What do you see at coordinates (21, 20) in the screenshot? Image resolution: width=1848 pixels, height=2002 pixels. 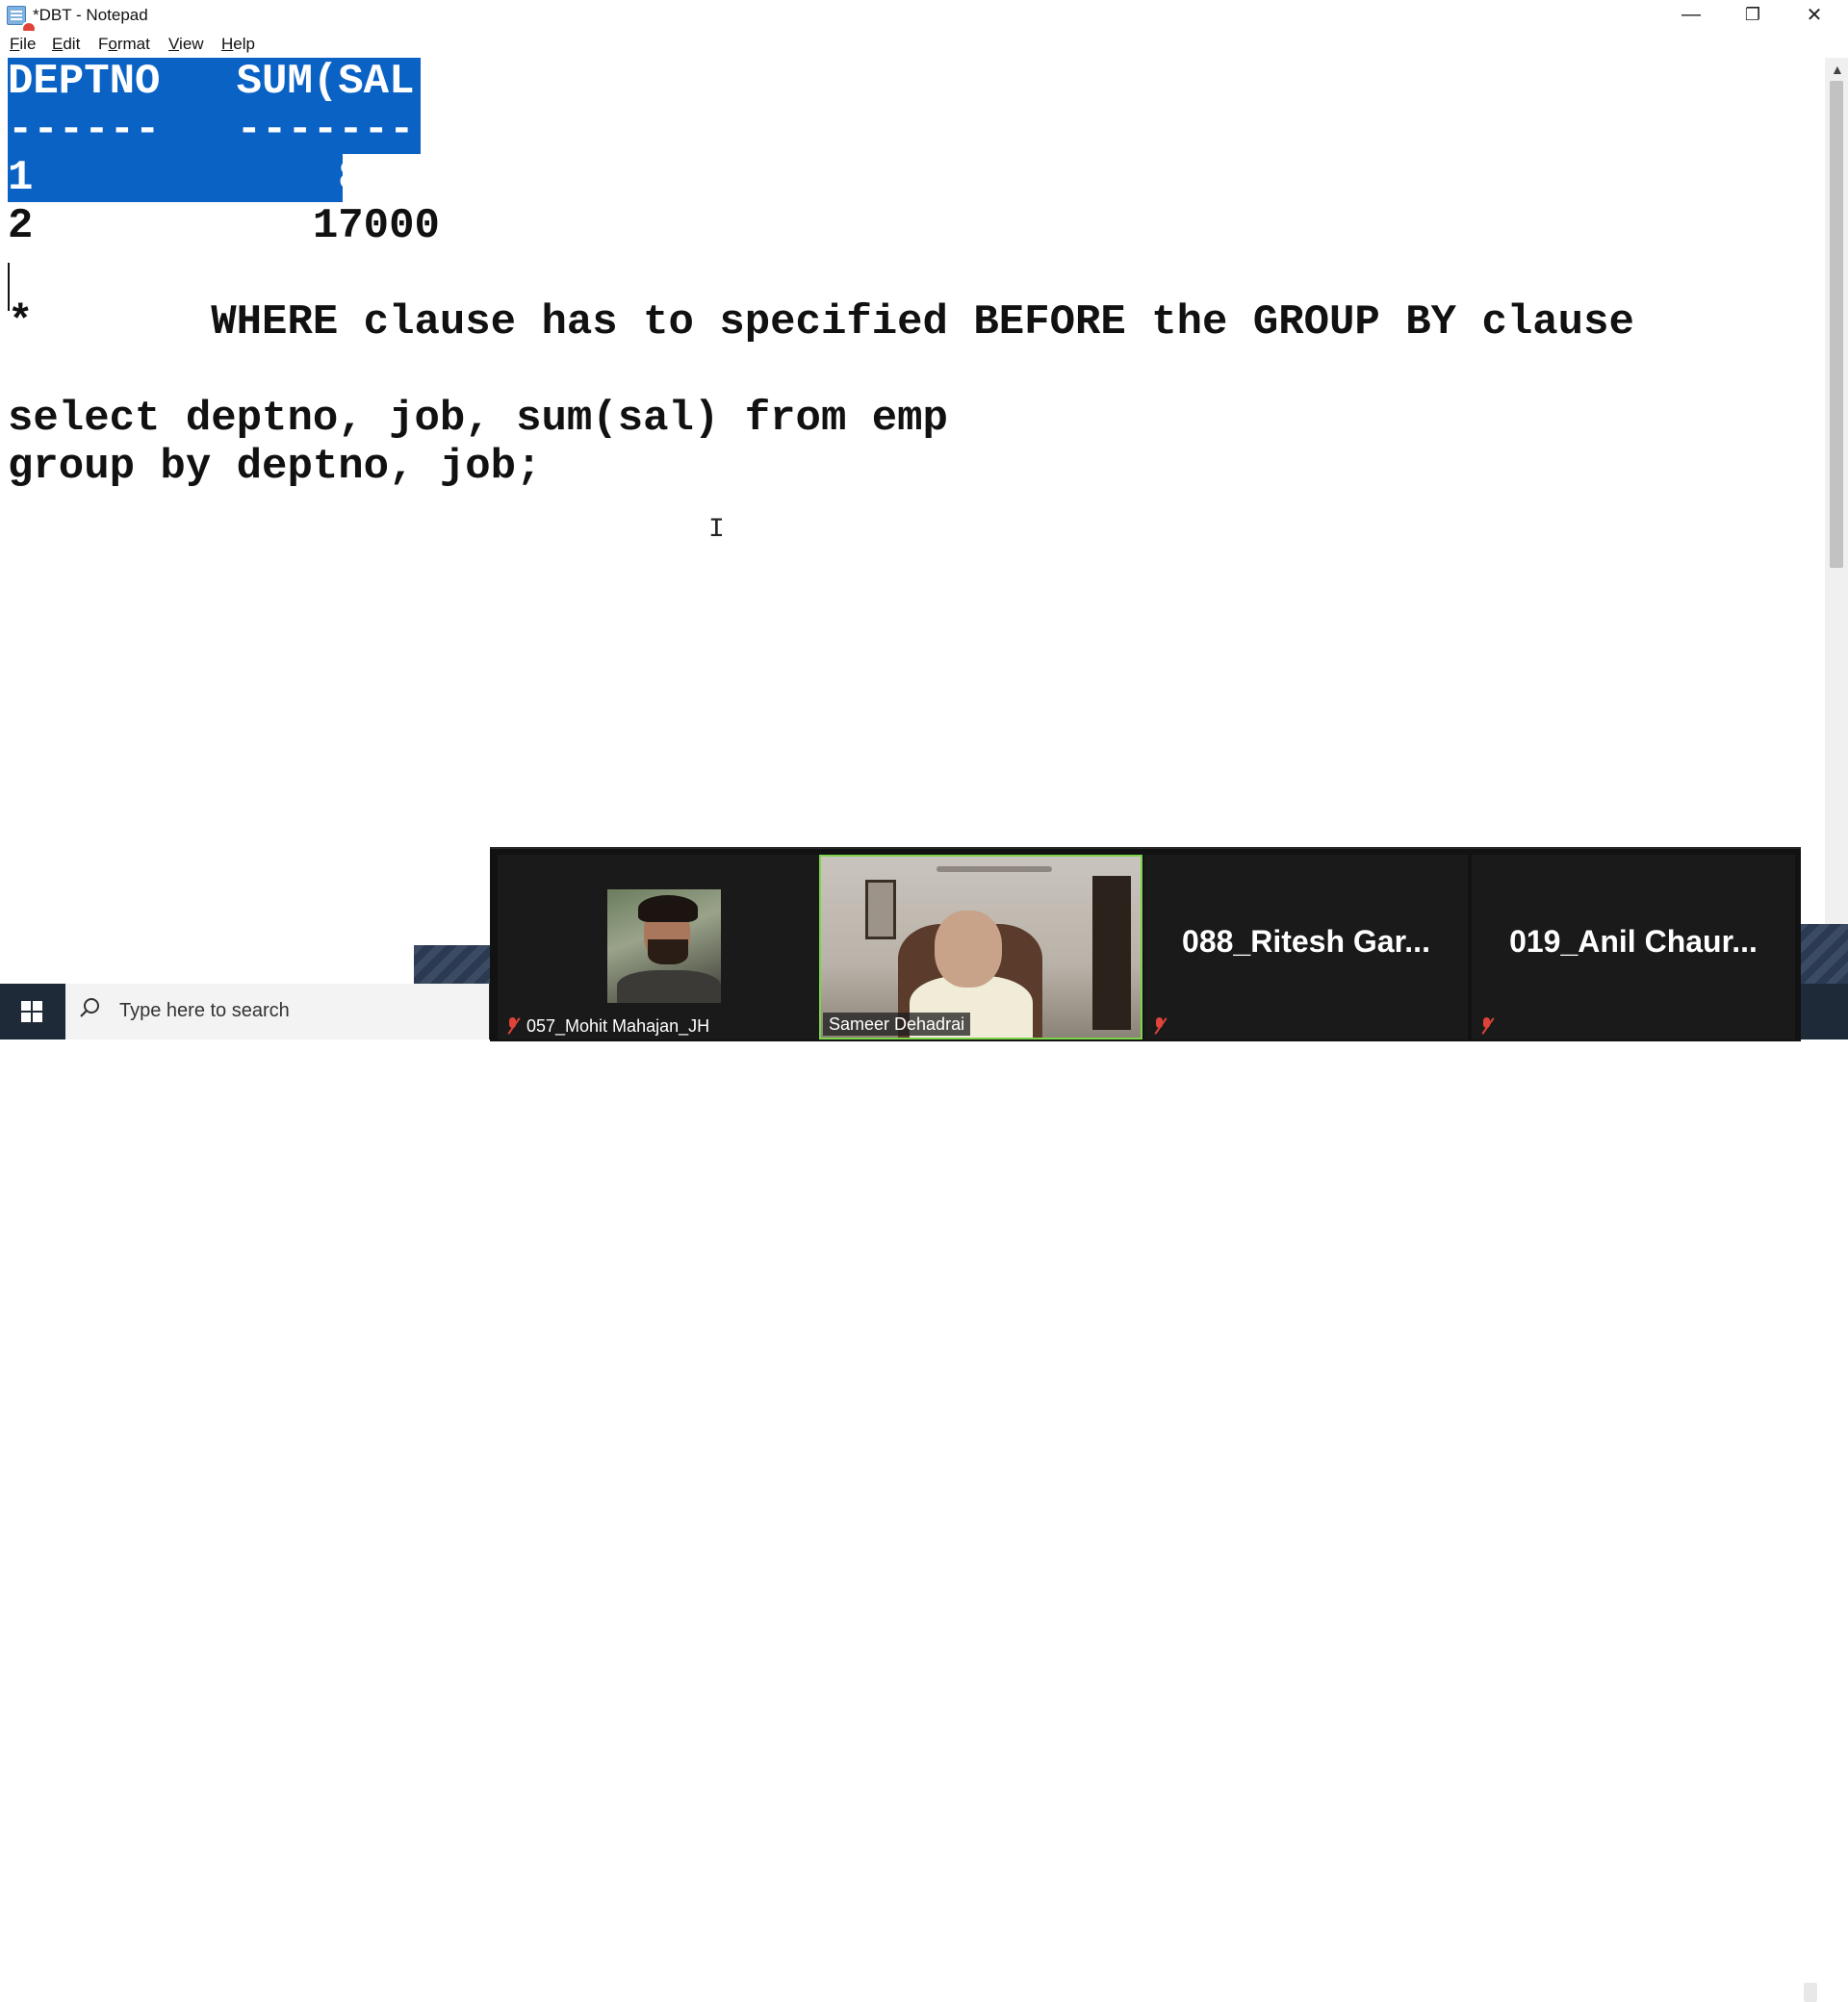 I see `notepad-icon` at bounding box center [21, 20].